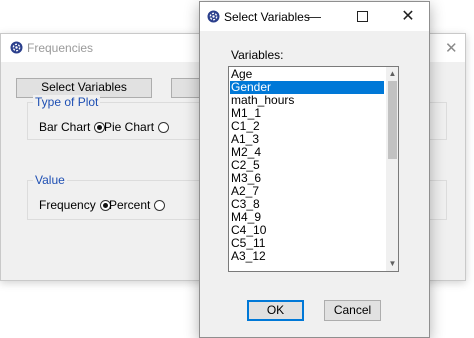  What do you see at coordinates (160, 205) in the screenshot?
I see `percent-radio` at bounding box center [160, 205].